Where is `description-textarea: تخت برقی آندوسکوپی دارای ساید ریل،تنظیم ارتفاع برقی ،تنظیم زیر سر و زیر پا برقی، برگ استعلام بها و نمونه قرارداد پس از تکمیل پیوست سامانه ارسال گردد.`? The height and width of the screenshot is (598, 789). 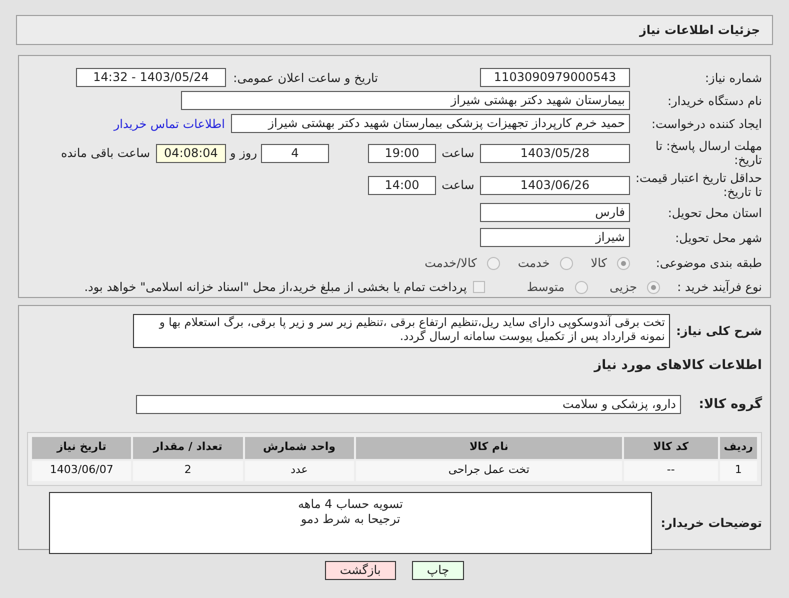 description-textarea: تخت برقی آندوسکوپی دارای ساید ریل،تنظیم ارتفاع برقی ،تنظیم زیر سر و زیر پا برقی، برگ استعلام بها و نمونه قرارداد پس از تکمیل پیوست سامانه ارسال گردد. is located at coordinates (401, 331).